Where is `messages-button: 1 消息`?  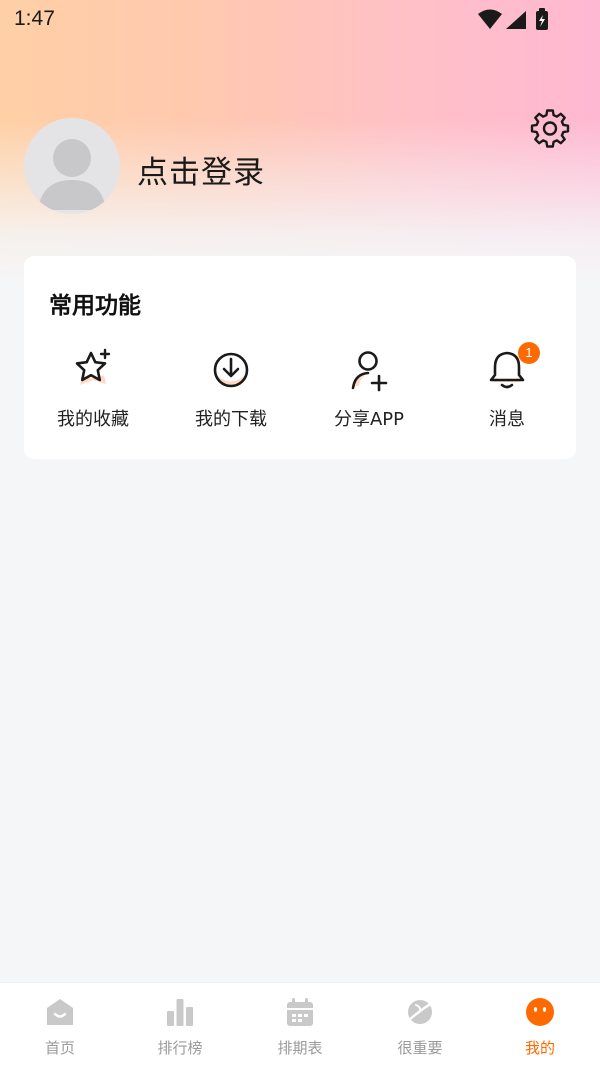
messages-button: 1 消息 is located at coordinates (507, 389).